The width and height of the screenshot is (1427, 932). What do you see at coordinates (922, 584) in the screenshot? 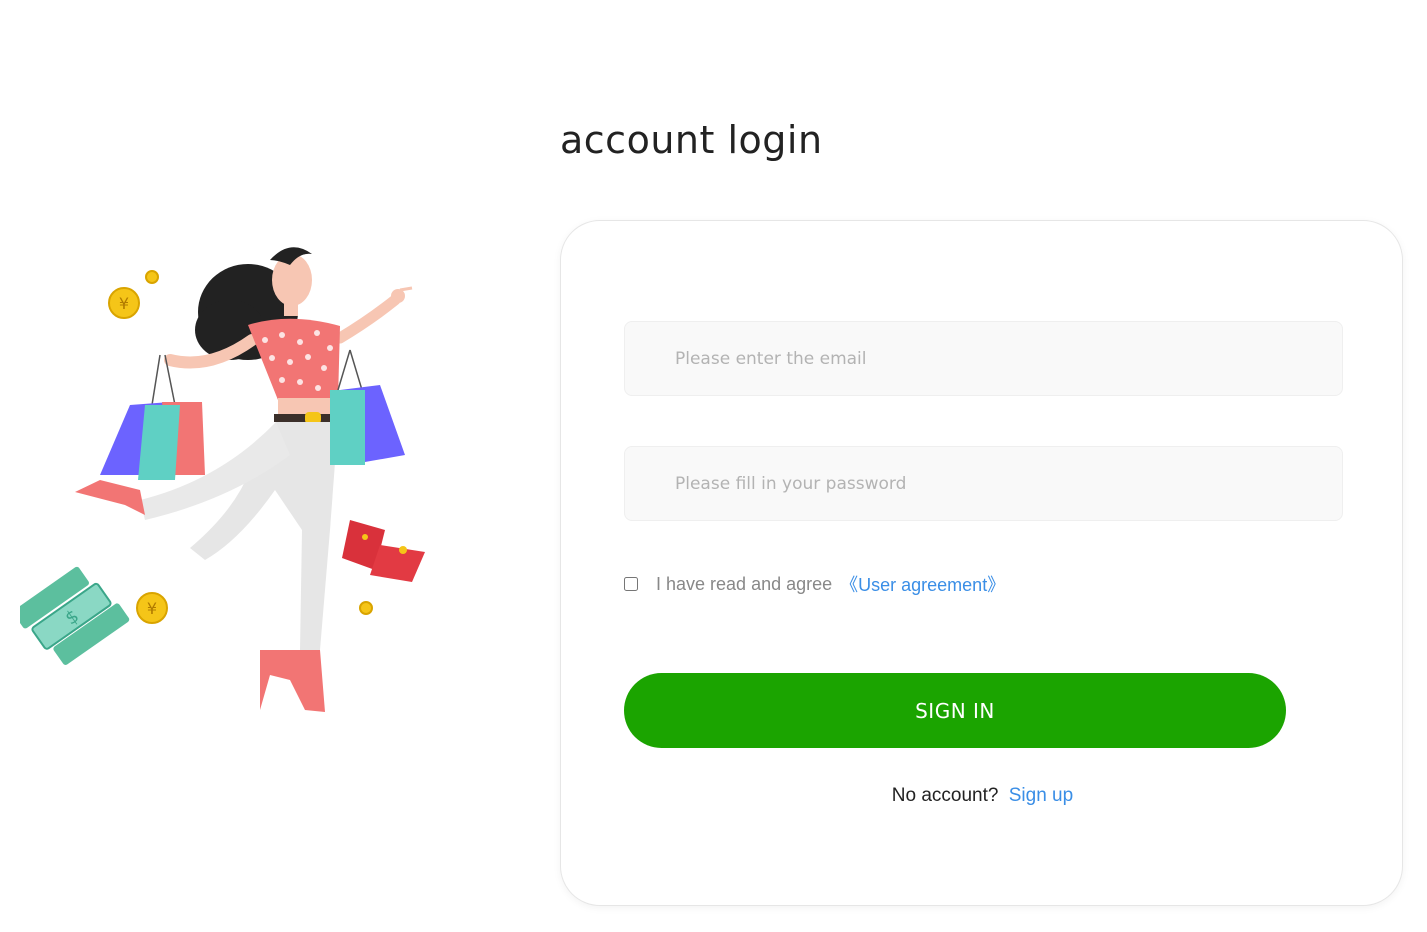
I see `user-agreement-link: 《User agreement》` at bounding box center [922, 584].